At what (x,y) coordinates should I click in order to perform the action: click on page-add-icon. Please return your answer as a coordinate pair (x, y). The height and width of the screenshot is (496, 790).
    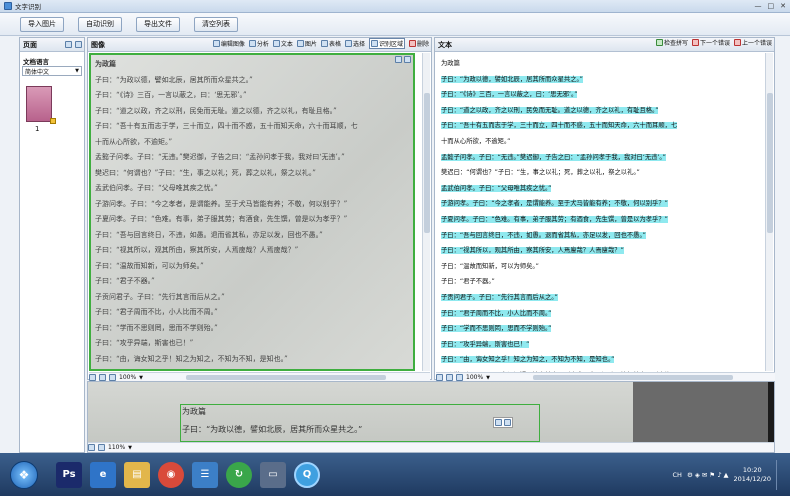
    Looking at the image, I should click on (68, 44).